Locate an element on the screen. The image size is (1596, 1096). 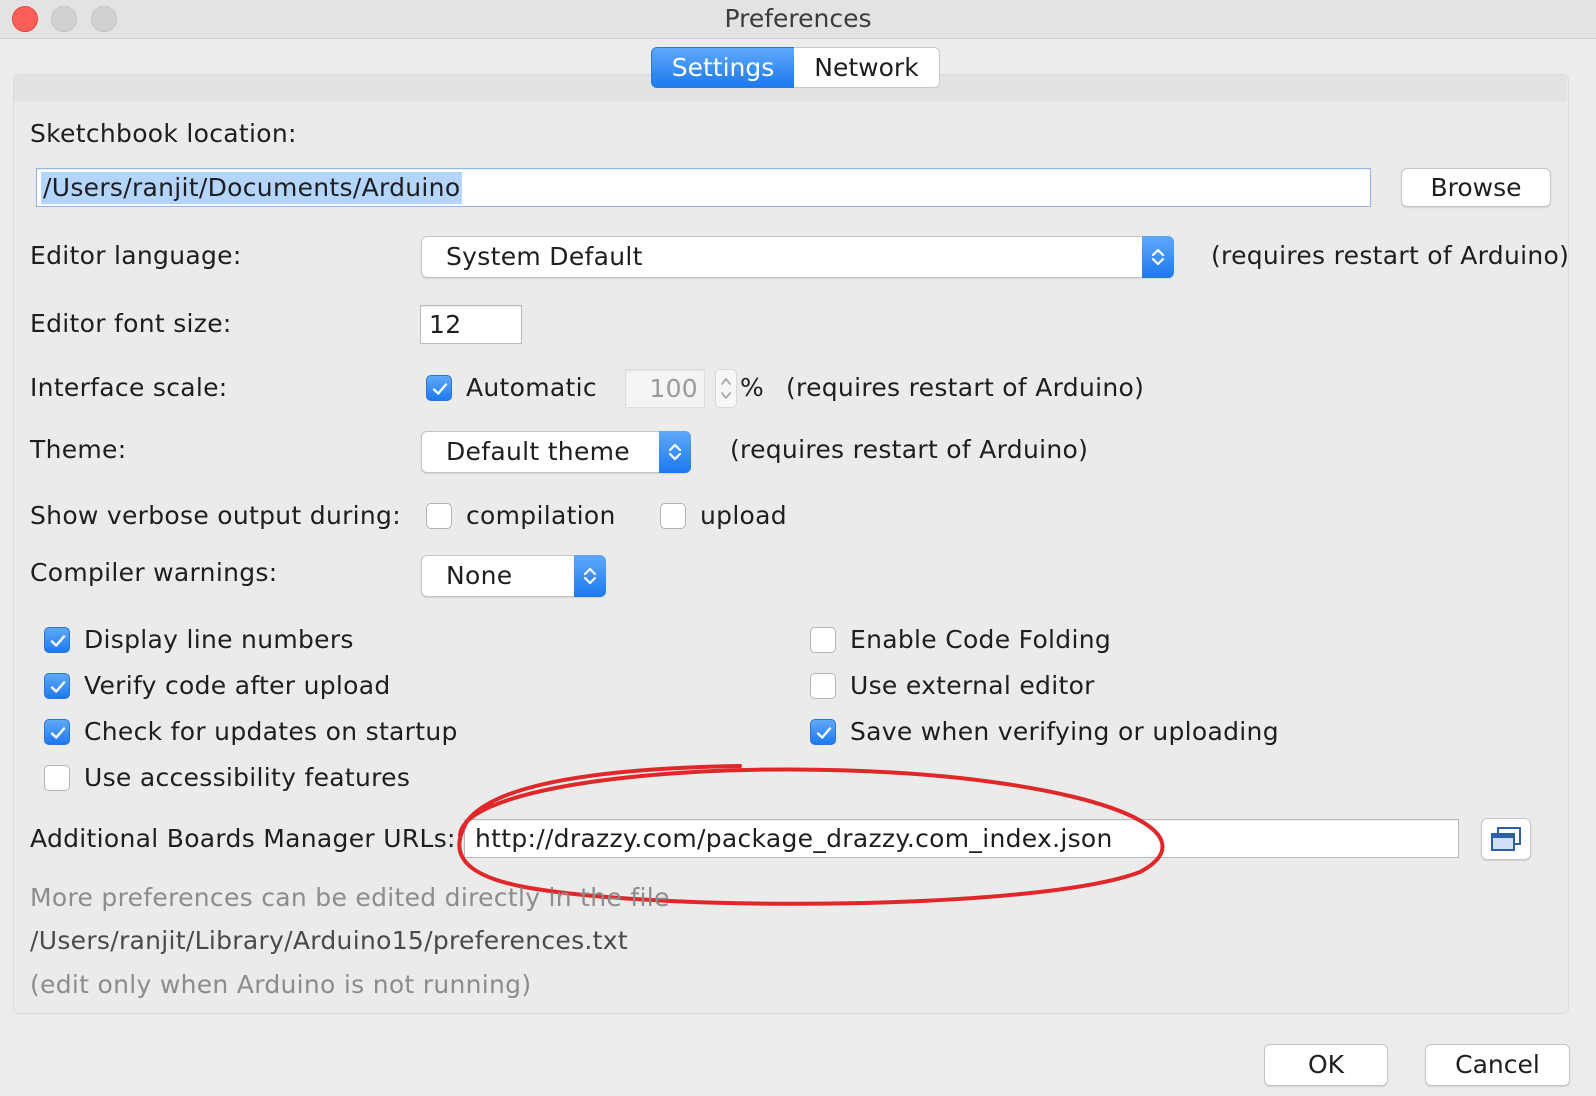
check-for-updates-label: Check for updates on startup is located at coordinates (271, 731).